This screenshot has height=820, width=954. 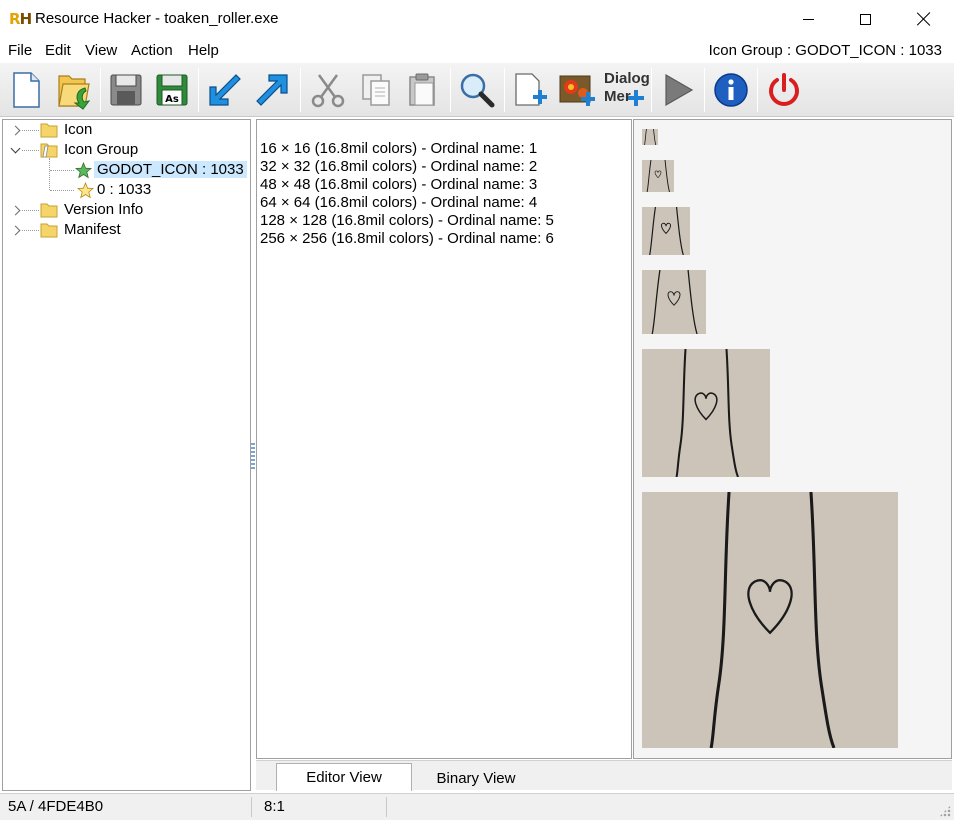 I want to click on add-blank-resource-button, so click(x=530, y=90).